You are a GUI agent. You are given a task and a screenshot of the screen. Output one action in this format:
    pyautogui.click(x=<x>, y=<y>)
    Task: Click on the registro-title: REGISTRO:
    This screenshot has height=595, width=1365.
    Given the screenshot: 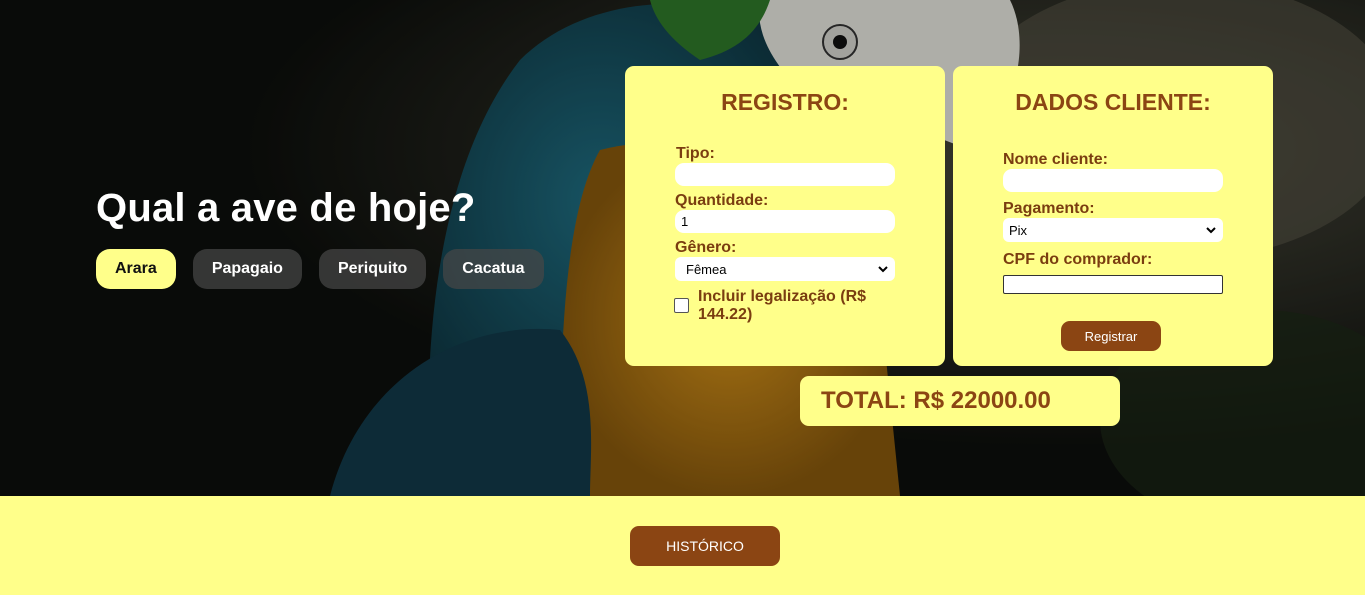 What is the action you would take?
    pyautogui.click(x=785, y=102)
    